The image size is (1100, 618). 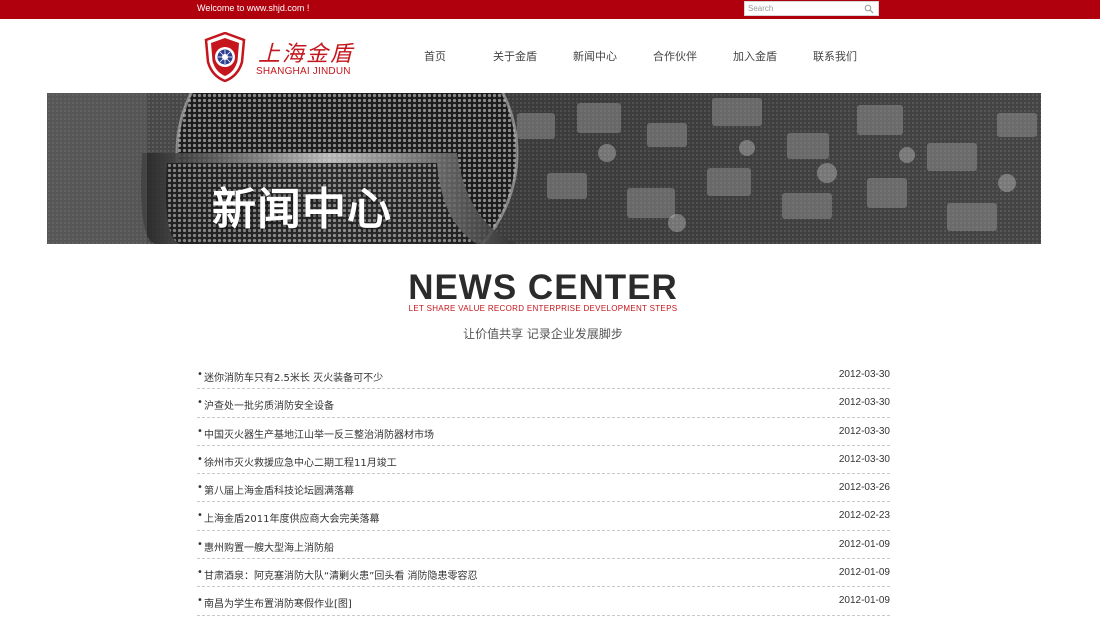 I want to click on logo-name-en: SHANGHAI JINDUN, so click(x=303, y=71).